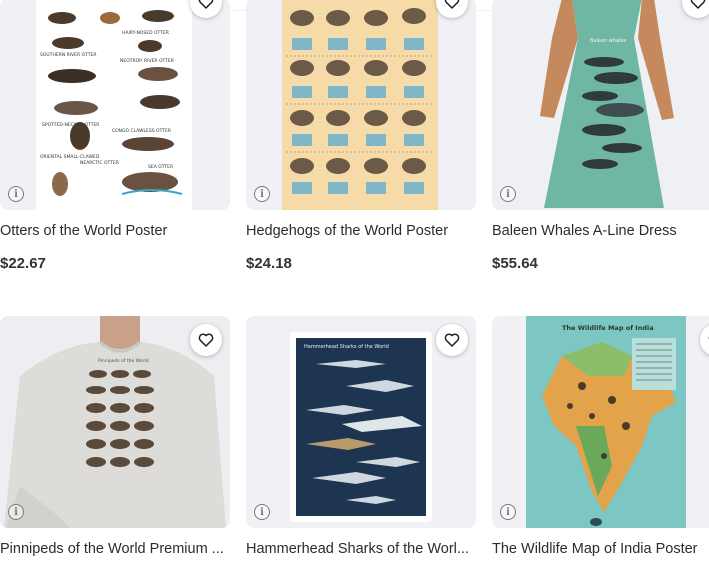  What do you see at coordinates (600, 231) in the screenshot?
I see `product-title: Baleen Whales A-Line Dress` at bounding box center [600, 231].